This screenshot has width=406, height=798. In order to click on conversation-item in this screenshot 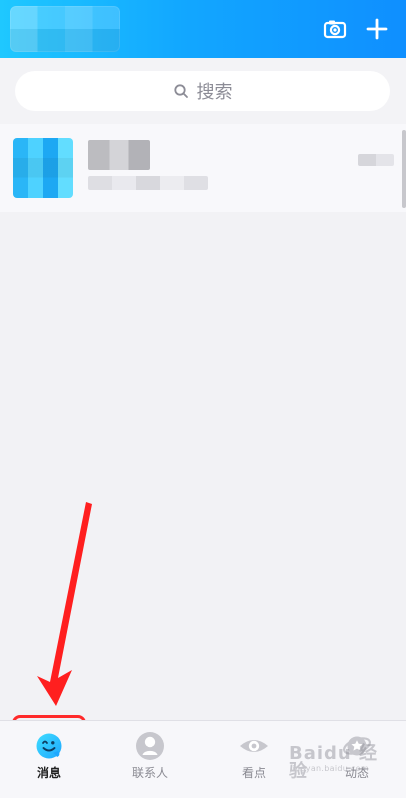, I will do `click(203, 168)`.